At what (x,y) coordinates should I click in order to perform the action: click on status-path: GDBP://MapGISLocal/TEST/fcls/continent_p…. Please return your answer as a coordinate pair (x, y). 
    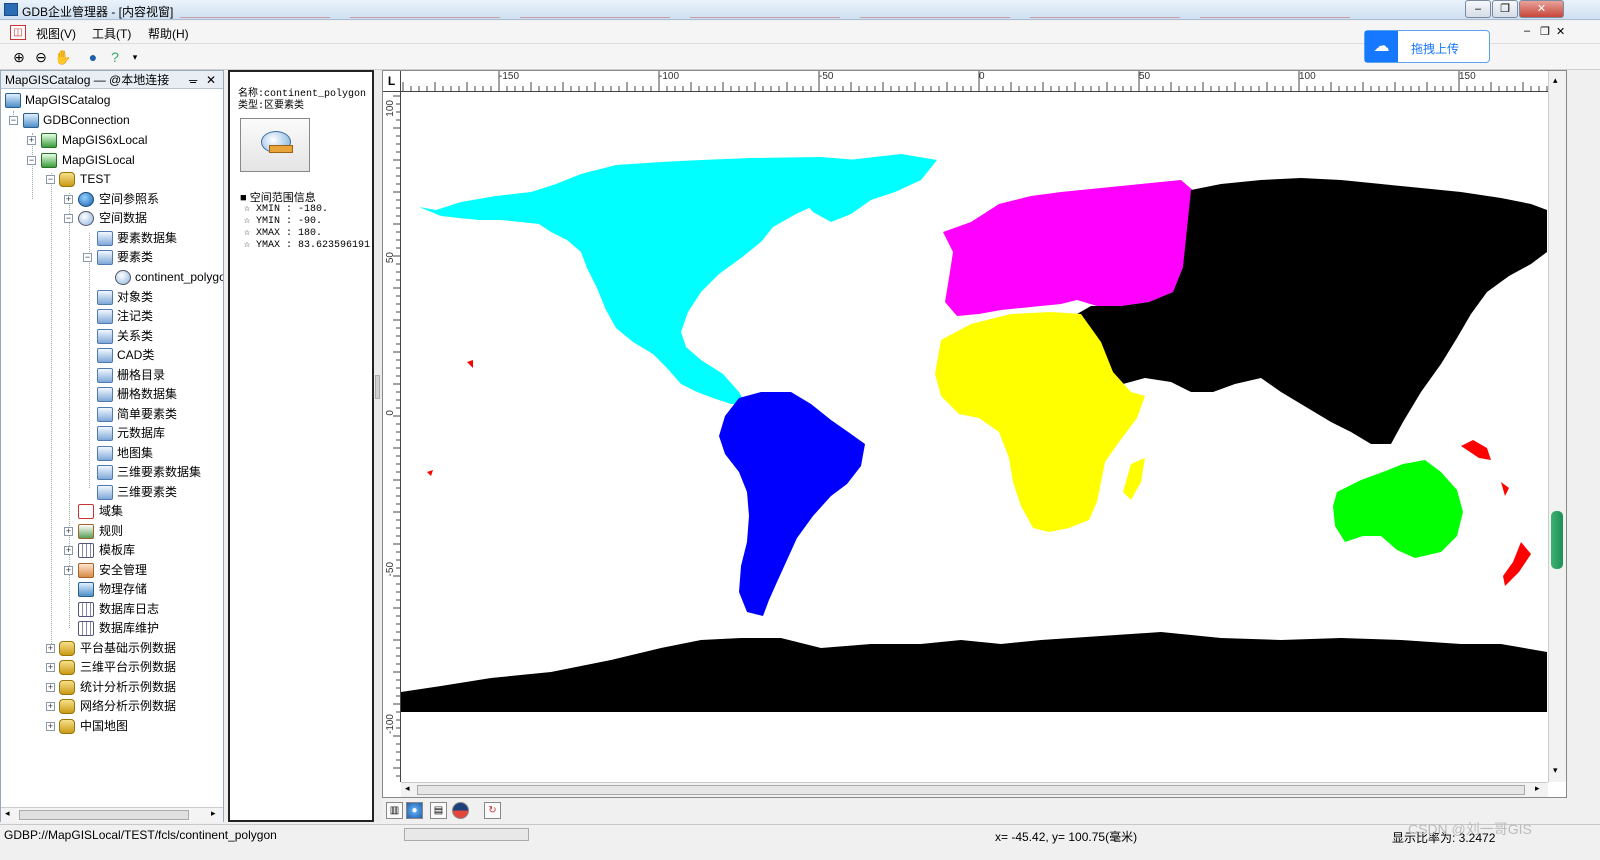
    Looking at the image, I should click on (140, 835).